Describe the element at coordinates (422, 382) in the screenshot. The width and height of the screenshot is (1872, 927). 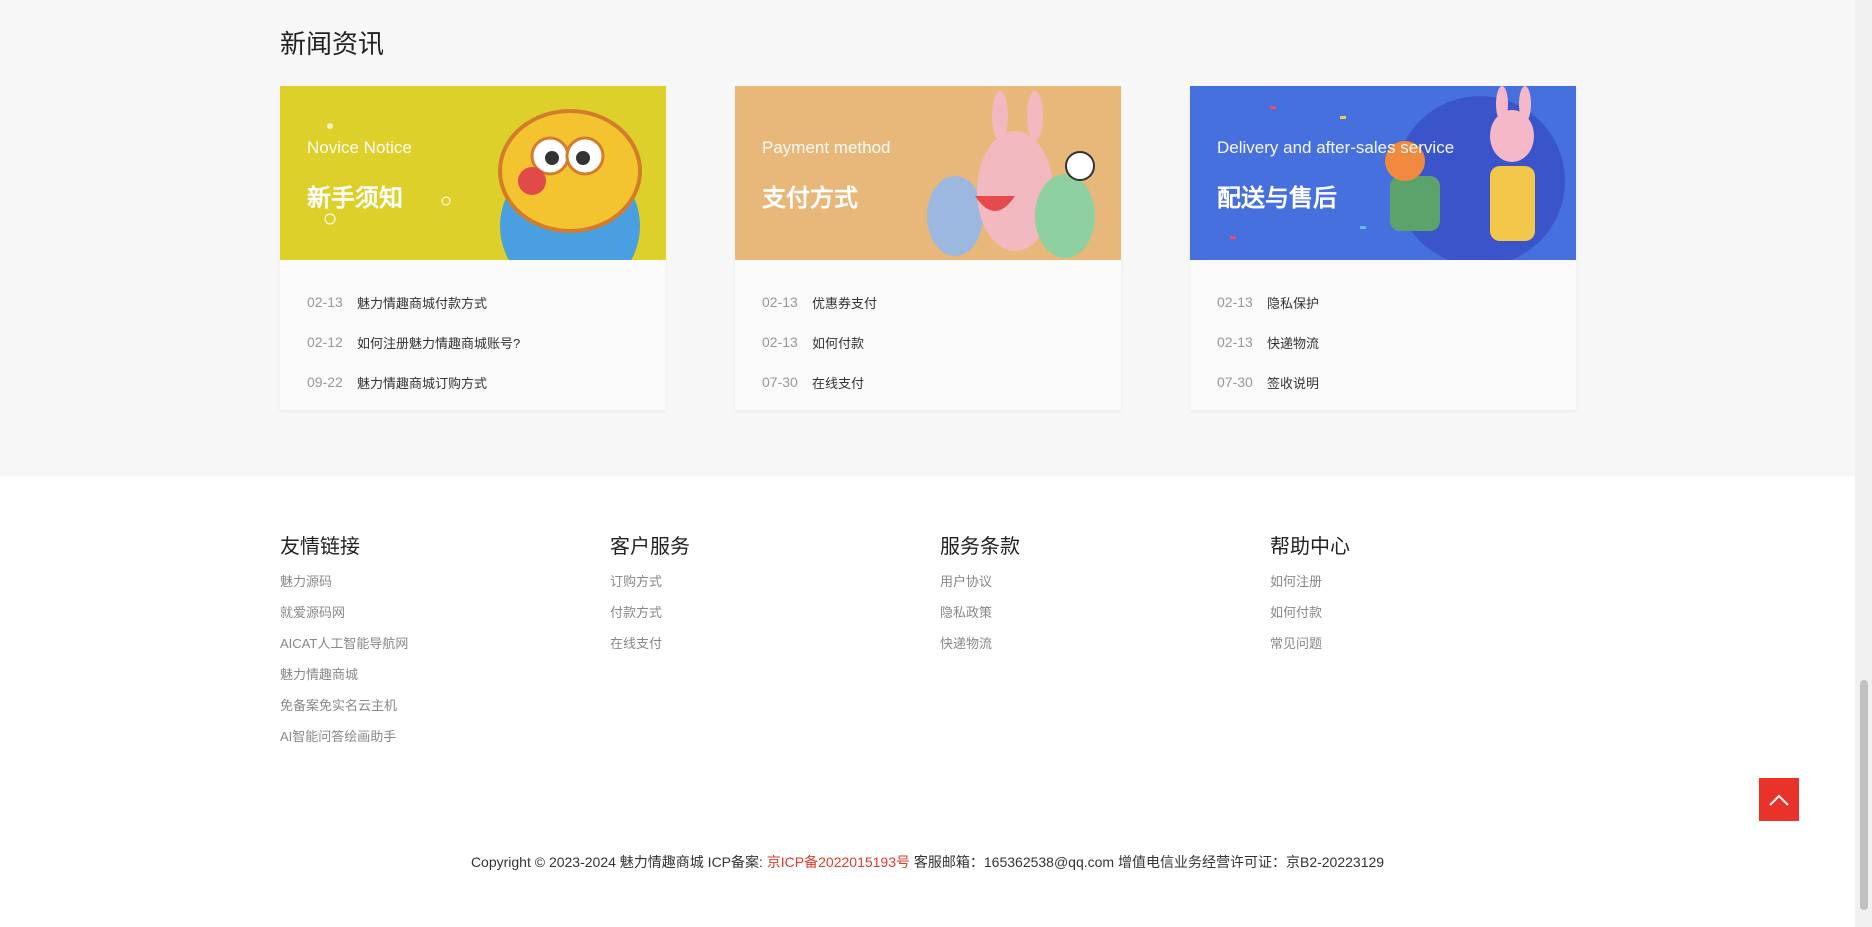
I see `news-title: 魅力情趣商城订购方式` at that location.